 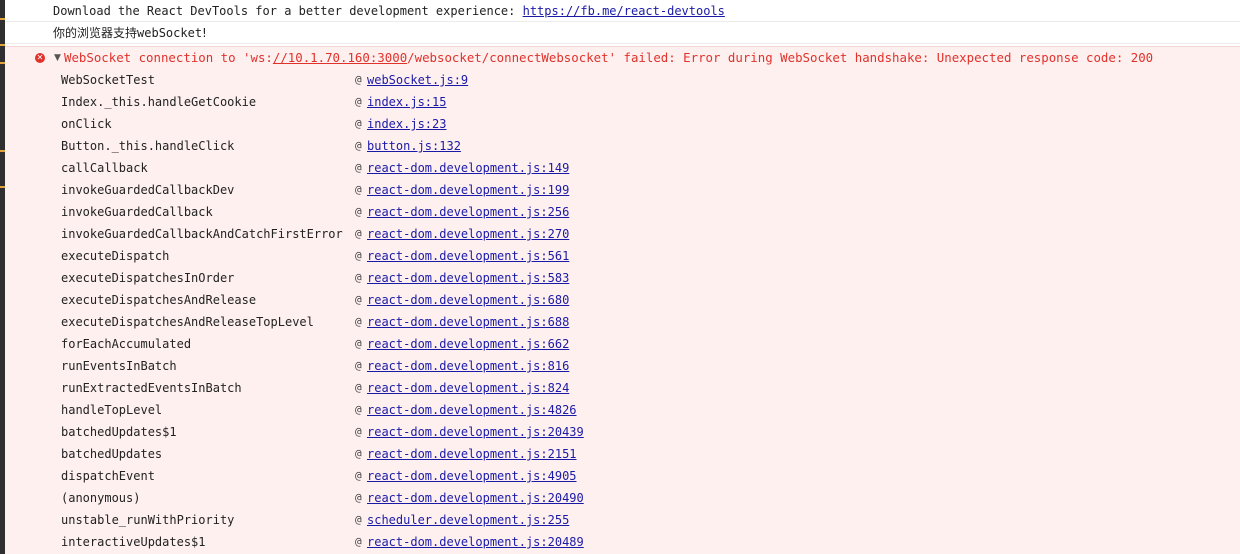 I want to click on stack-frame: onClick @ index.js:23, so click(x=622, y=124).